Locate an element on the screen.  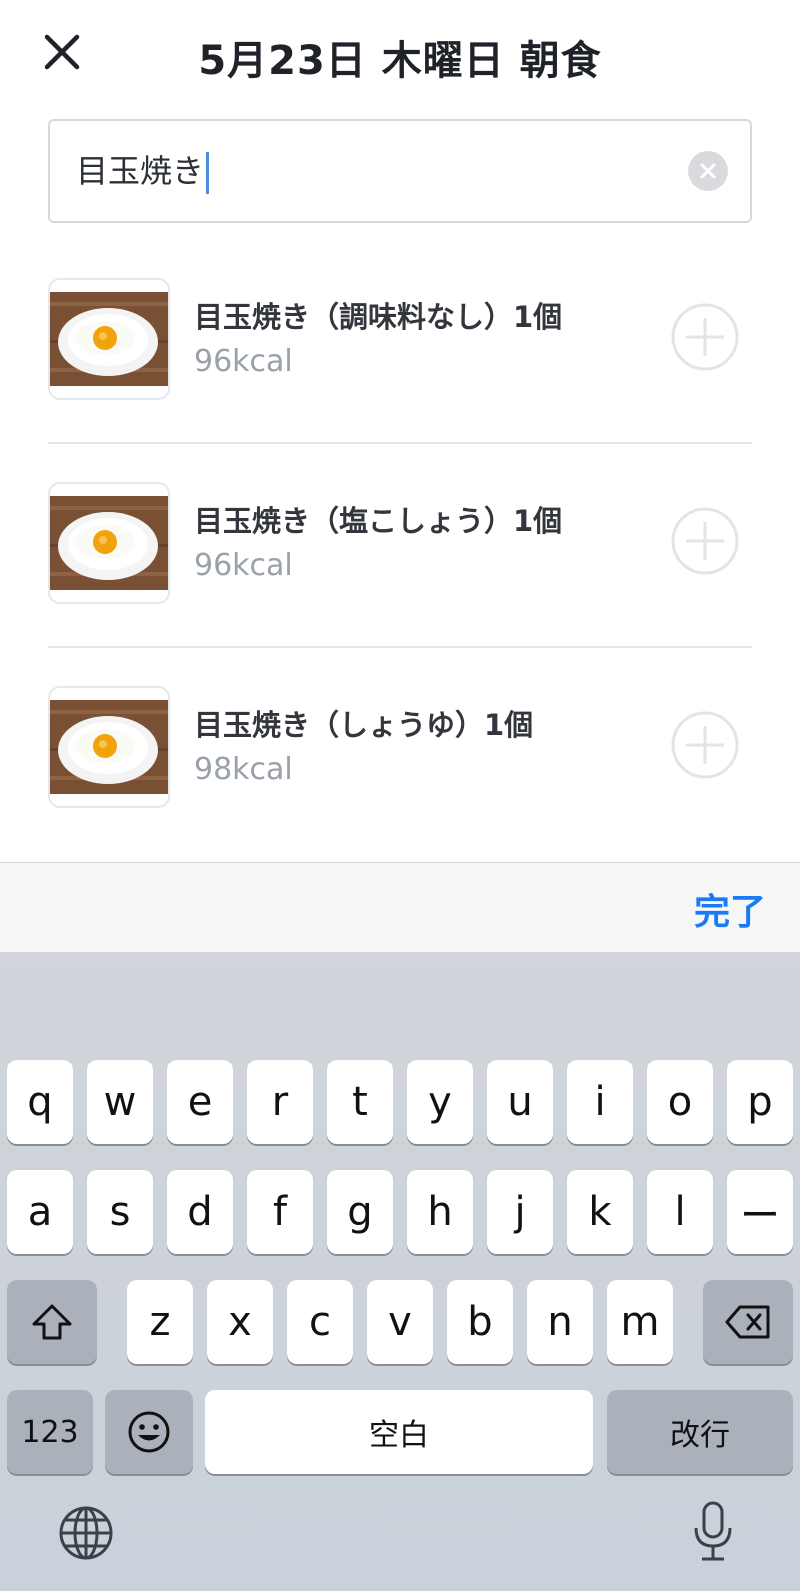
search-input-value: 目玉焼き is located at coordinates (140, 171).